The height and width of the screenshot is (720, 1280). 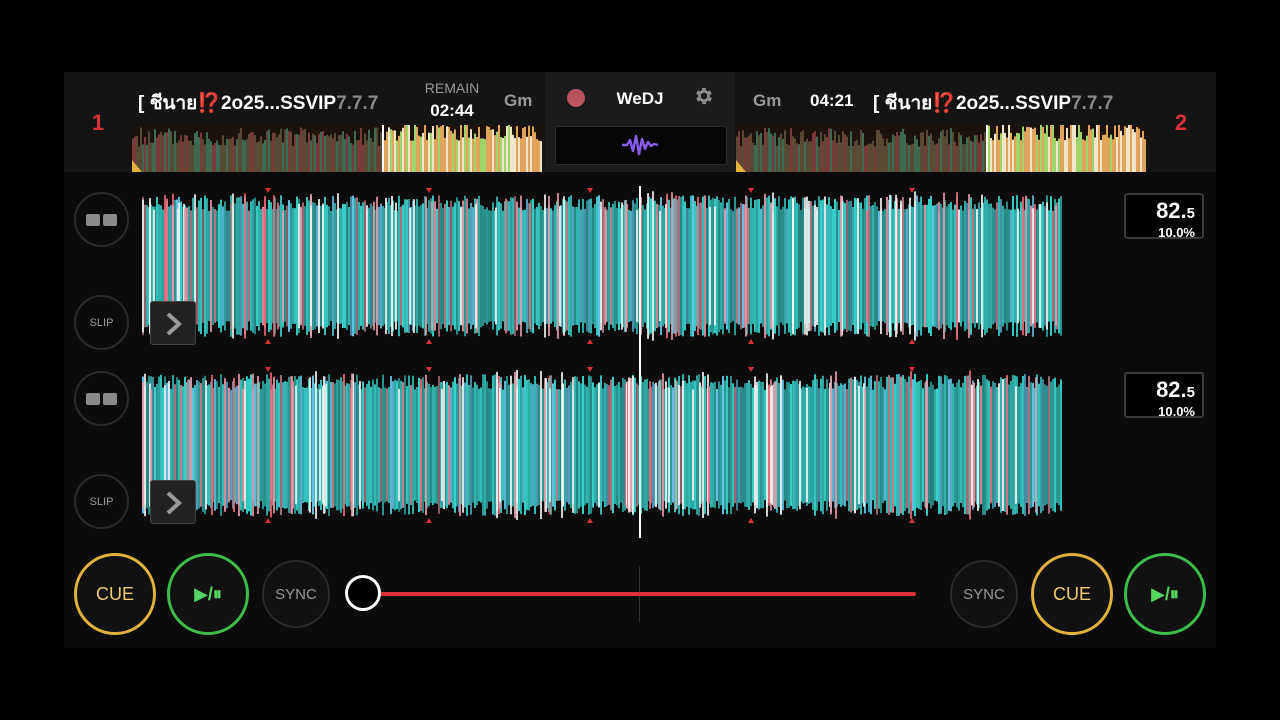 I want to click on deck-1-overview-waveform, so click(x=337, y=148).